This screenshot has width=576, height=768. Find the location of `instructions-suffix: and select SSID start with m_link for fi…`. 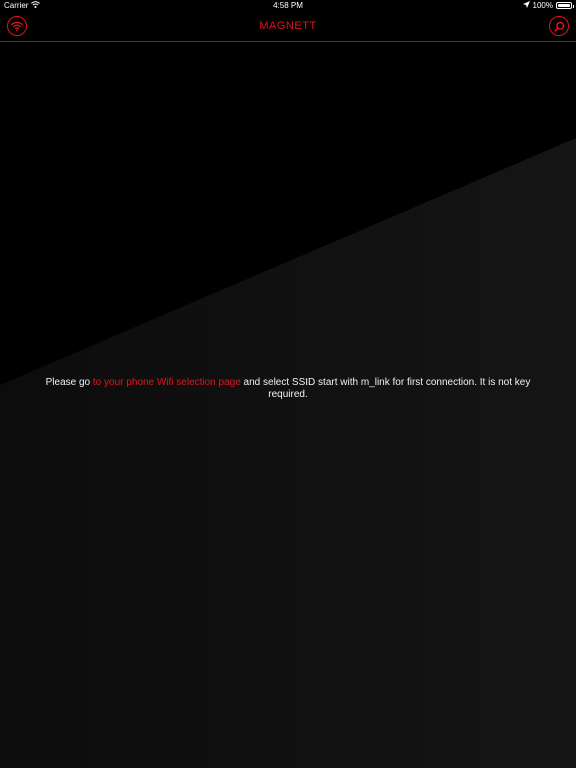

instructions-suffix: and select SSID start with m_link for fi… is located at coordinates (385, 388).